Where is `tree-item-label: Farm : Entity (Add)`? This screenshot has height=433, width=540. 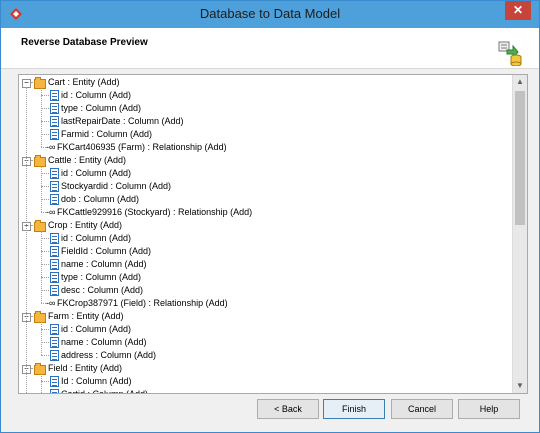 tree-item-label: Farm : Entity (Add) is located at coordinates (86, 316).